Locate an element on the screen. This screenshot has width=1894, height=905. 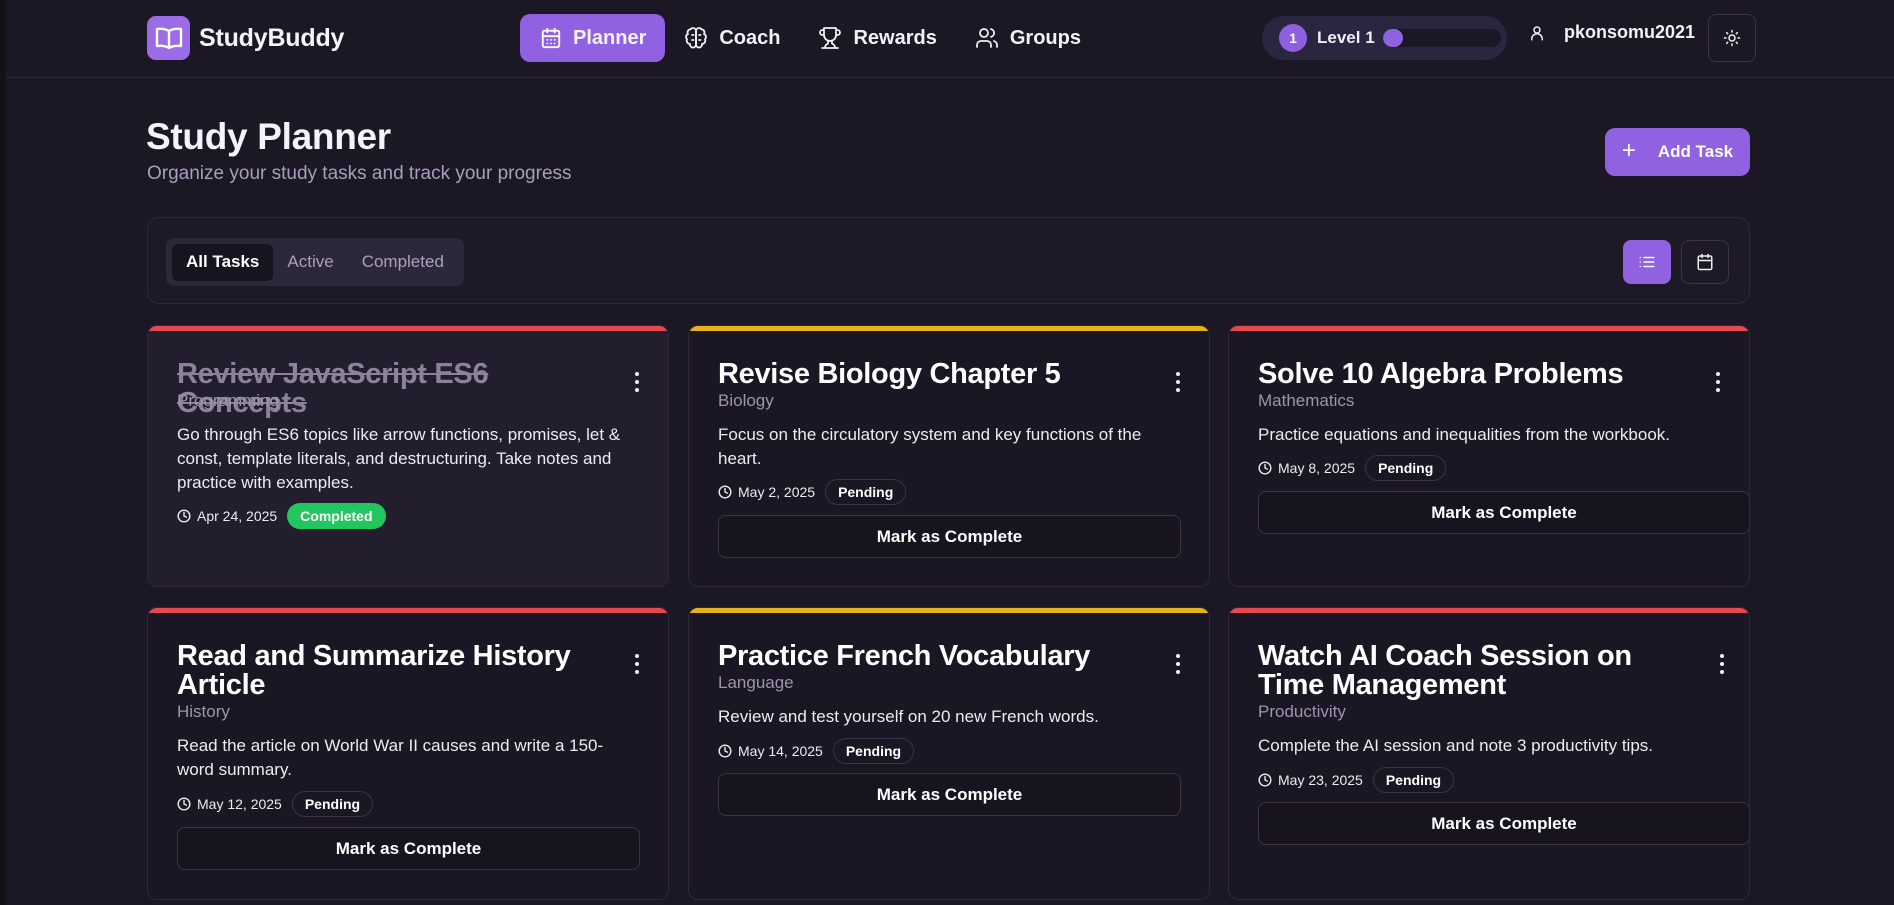
add-task-button: + Add Task is located at coordinates (1677, 152).